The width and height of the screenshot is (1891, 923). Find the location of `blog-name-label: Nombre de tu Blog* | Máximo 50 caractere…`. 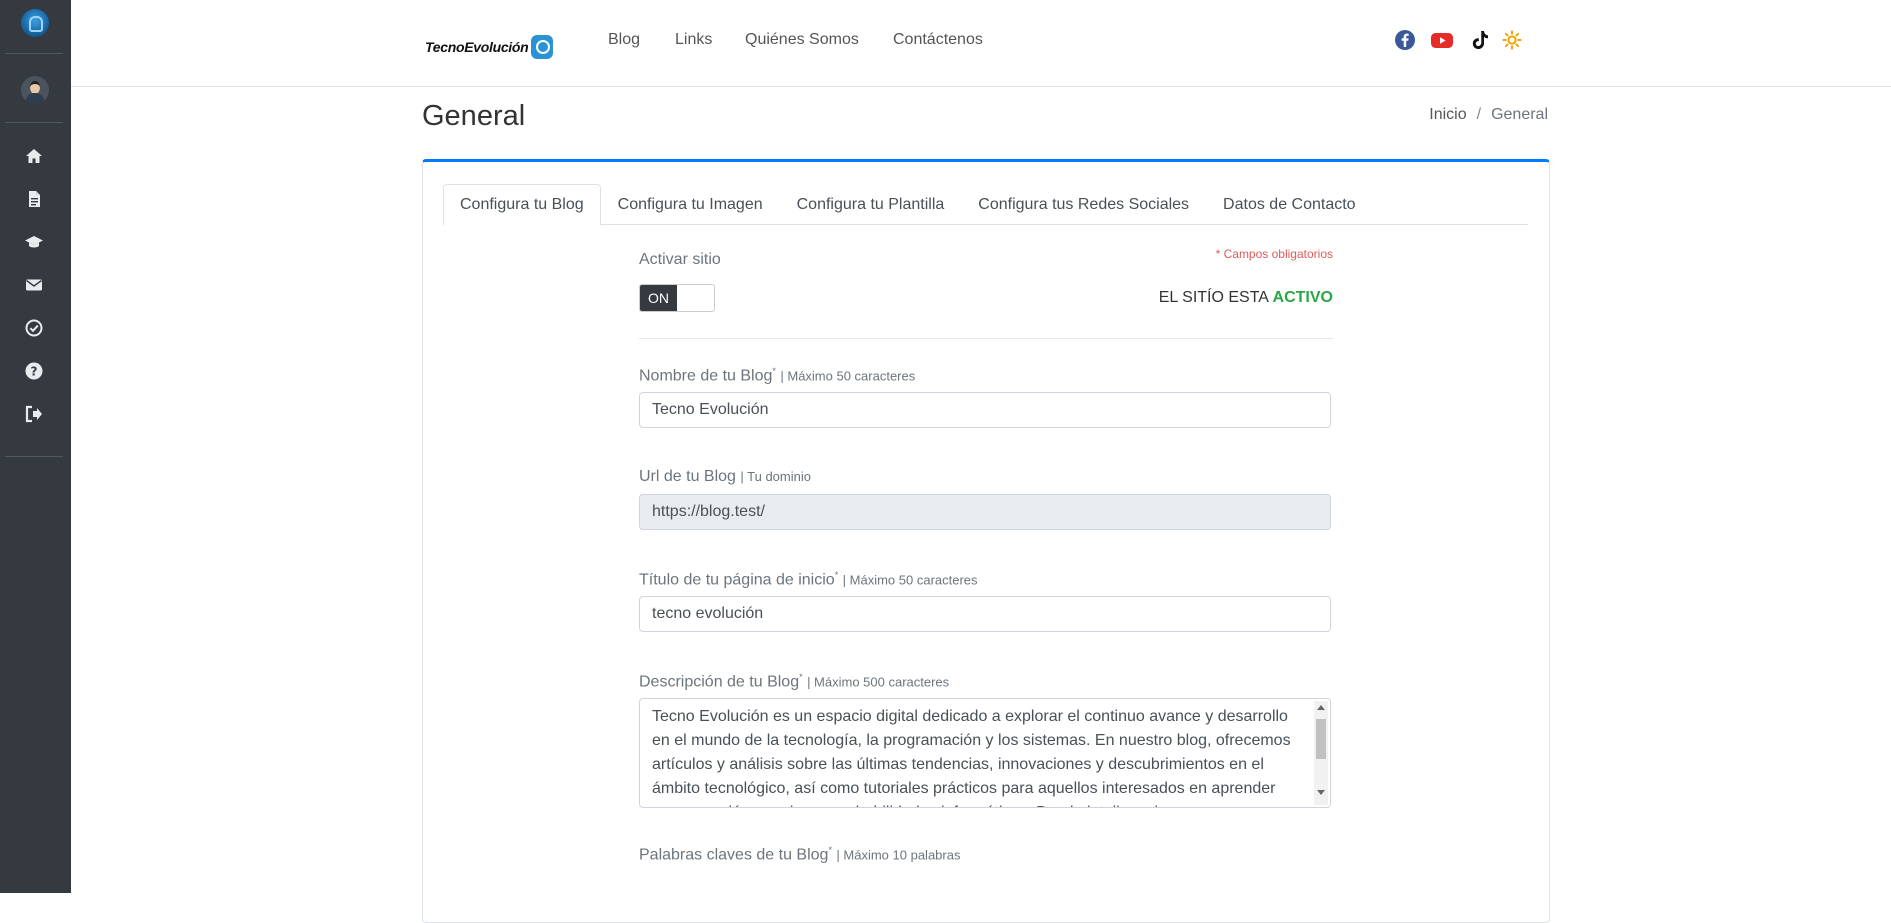

blog-name-label: Nombre de tu Blog* | Máximo 50 caractere… is located at coordinates (777, 375).